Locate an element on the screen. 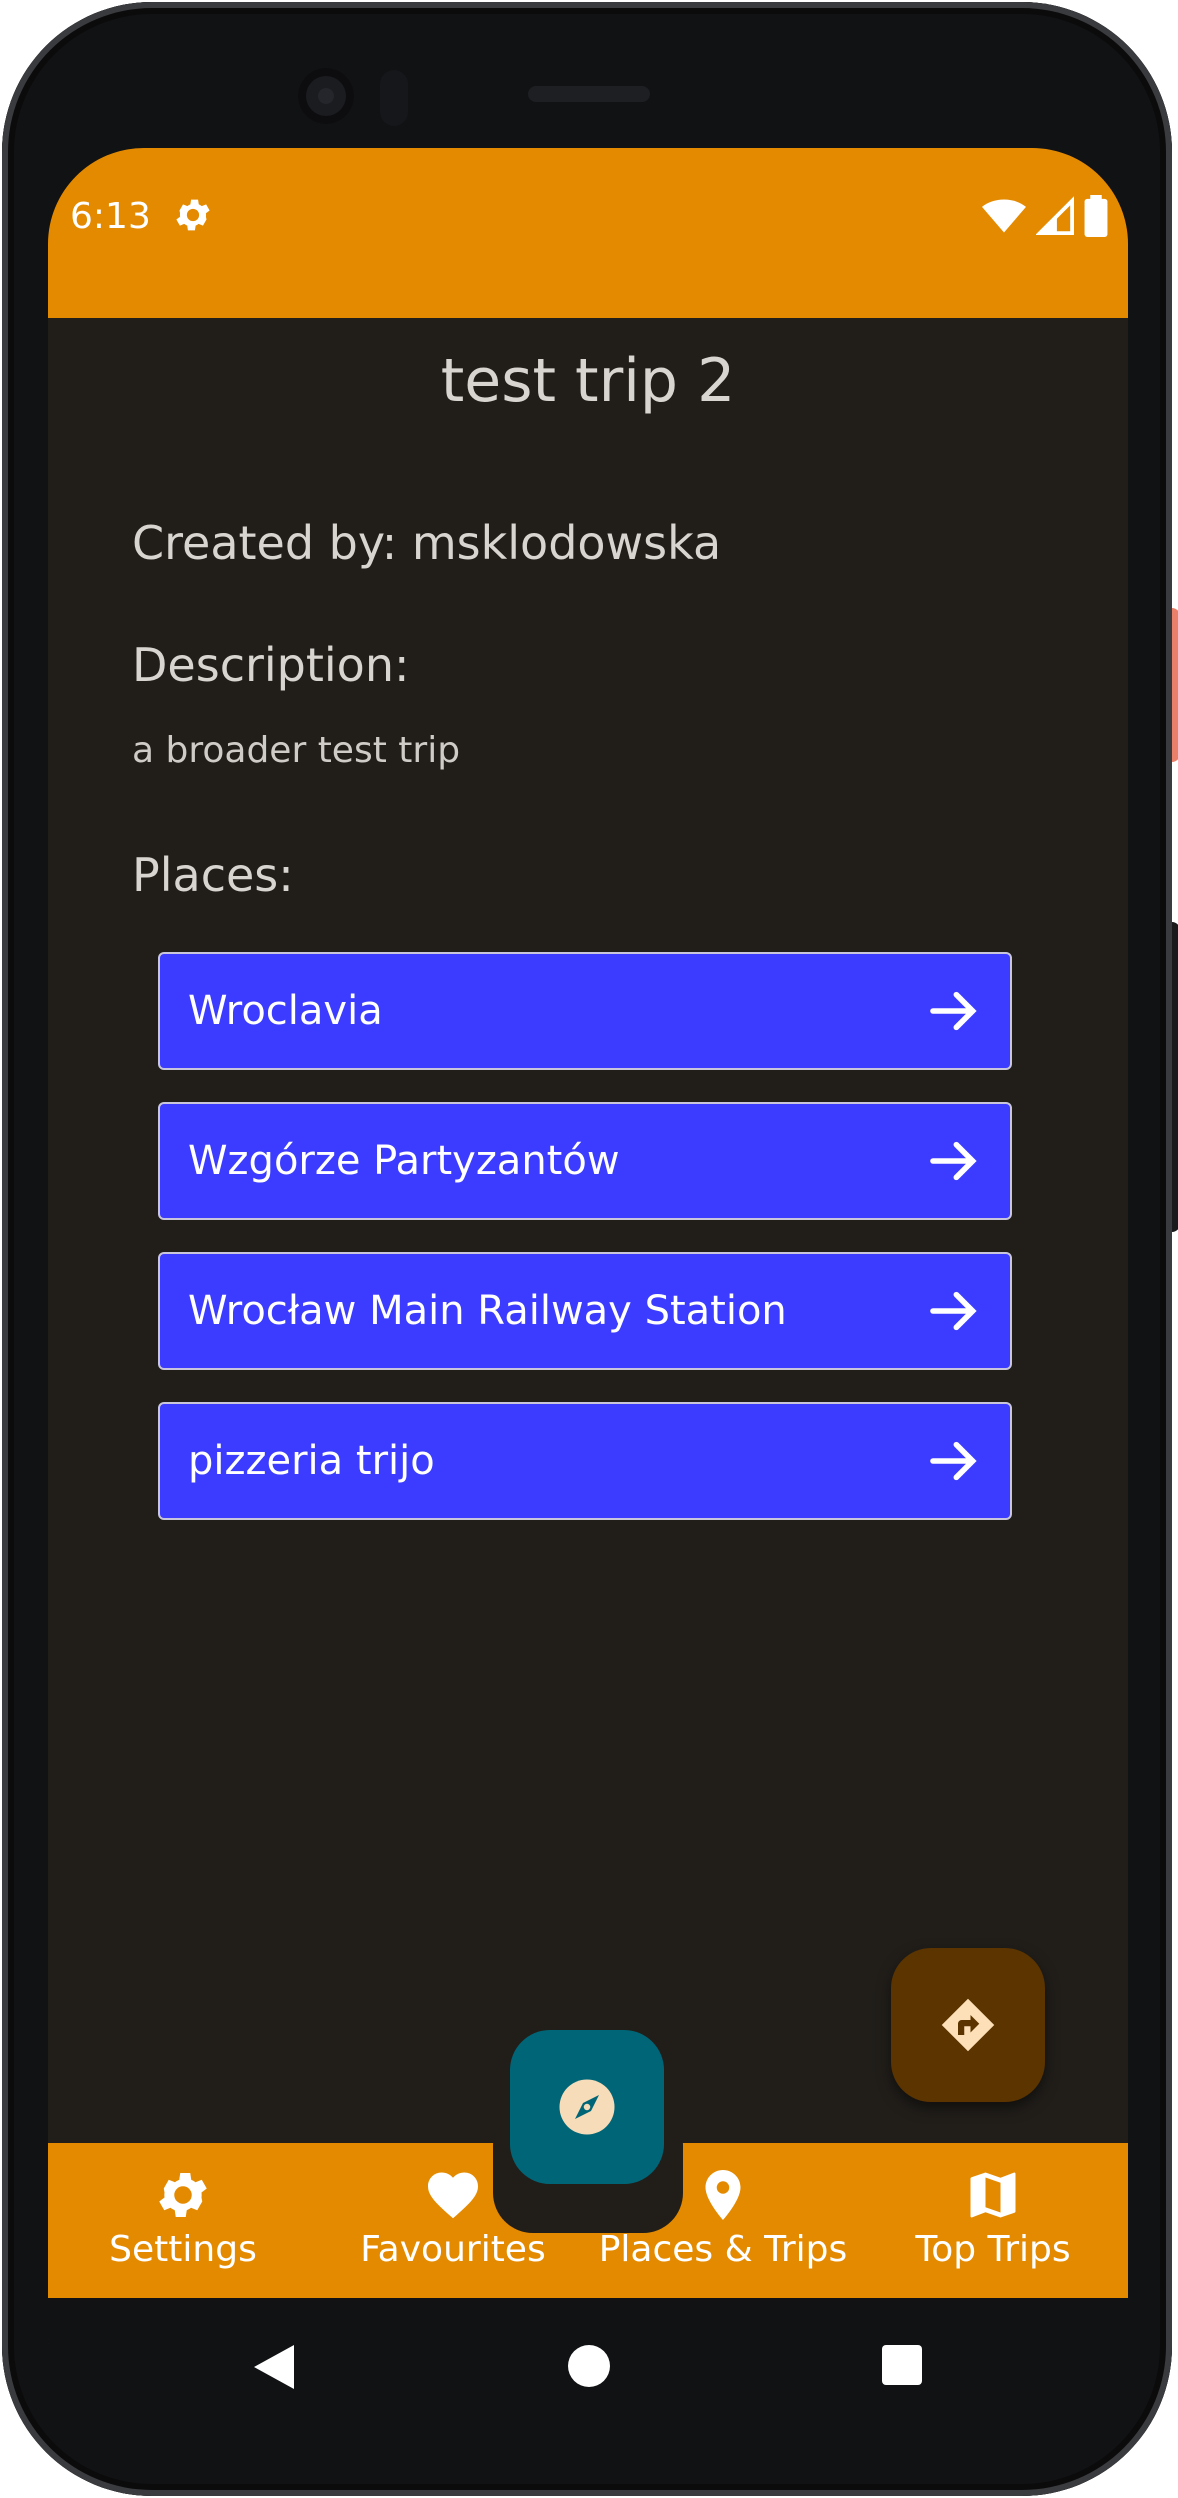 The width and height of the screenshot is (1178, 2498). status-bar: 6:13 is located at coordinates (588, 233).